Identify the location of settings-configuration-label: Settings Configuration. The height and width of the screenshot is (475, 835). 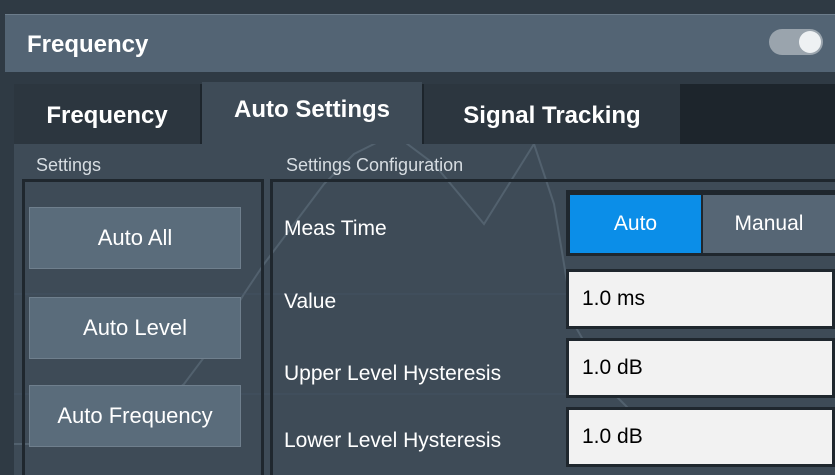
(375, 165).